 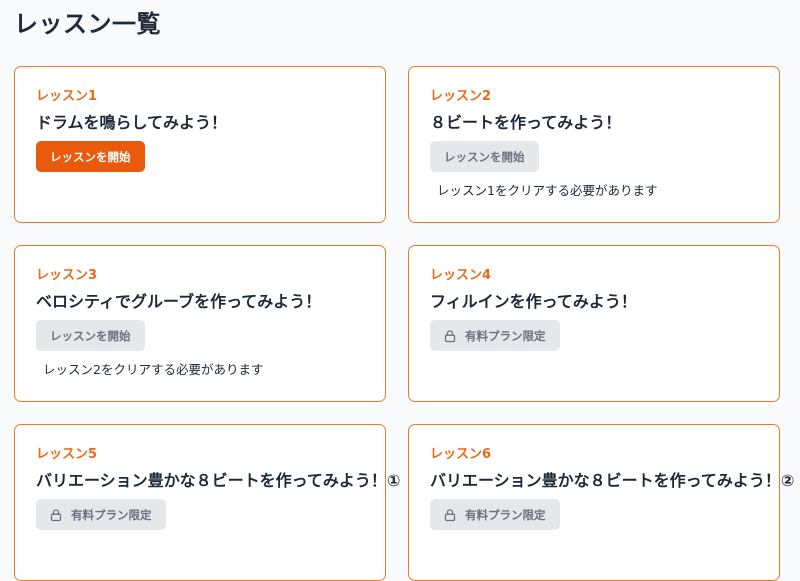 What do you see at coordinates (594, 323) in the screenshot?
I see `lesson-card-4: レッスン4 フィルインを作ってみよう！ 有料プラン限定` at bounding box center [594, 323].